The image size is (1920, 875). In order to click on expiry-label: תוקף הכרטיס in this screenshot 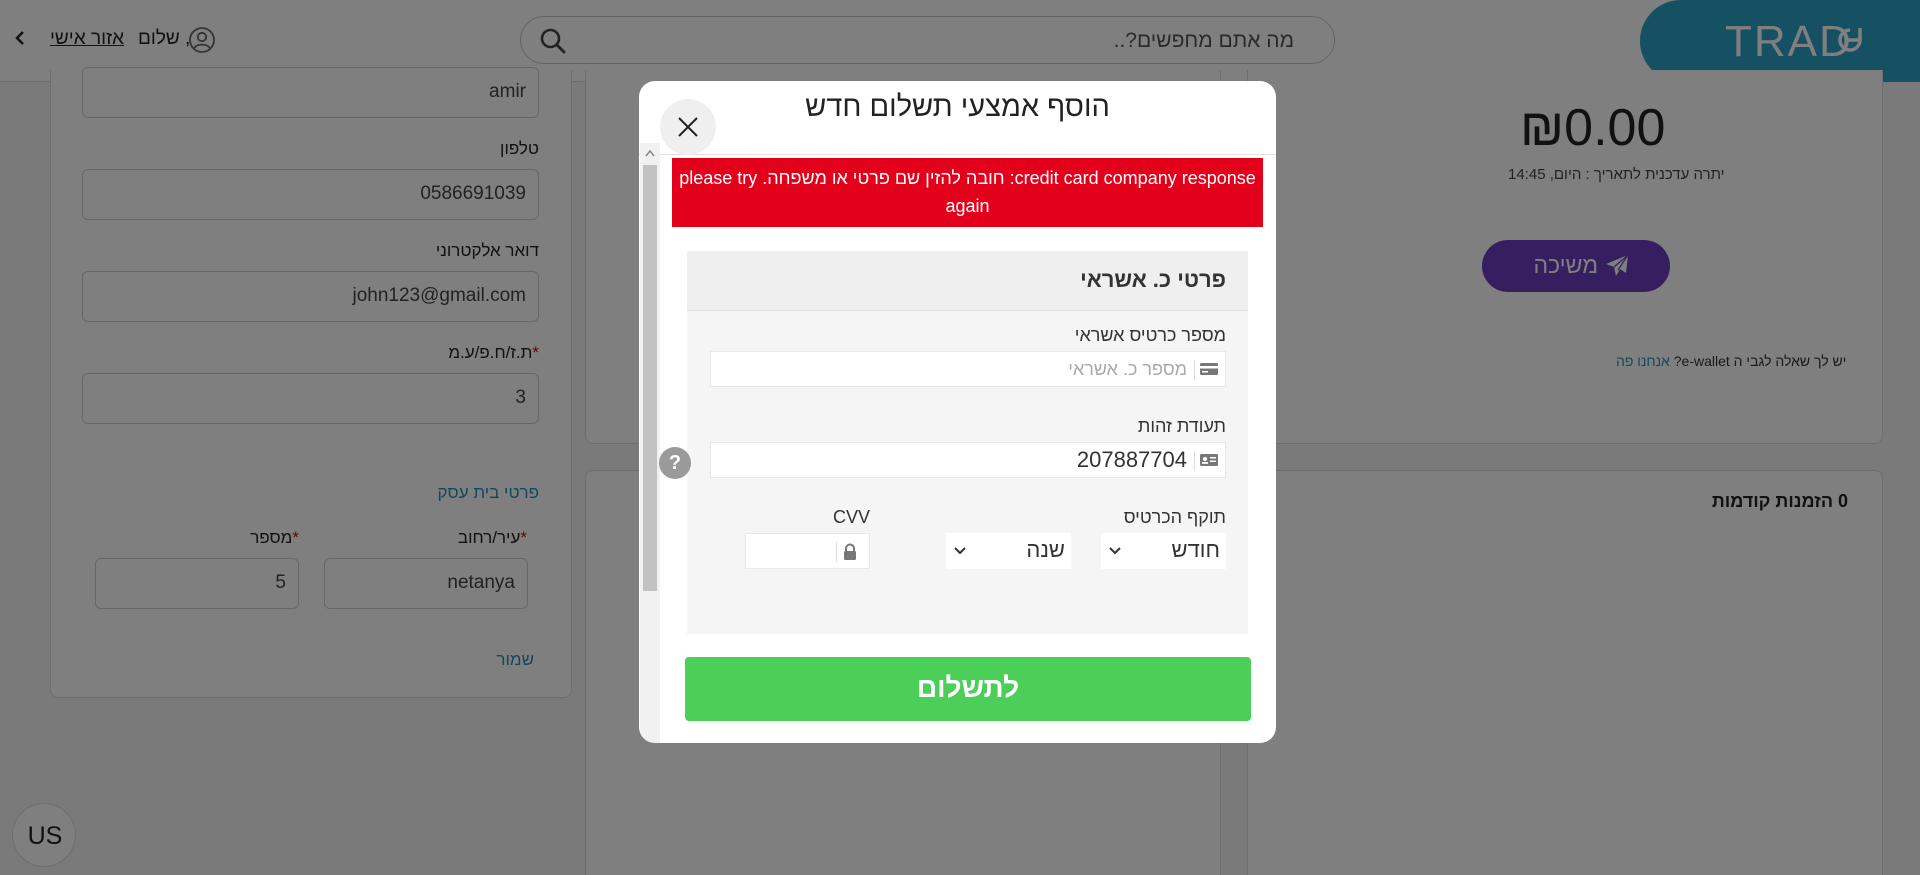, I will do `click(1174, 517)`.